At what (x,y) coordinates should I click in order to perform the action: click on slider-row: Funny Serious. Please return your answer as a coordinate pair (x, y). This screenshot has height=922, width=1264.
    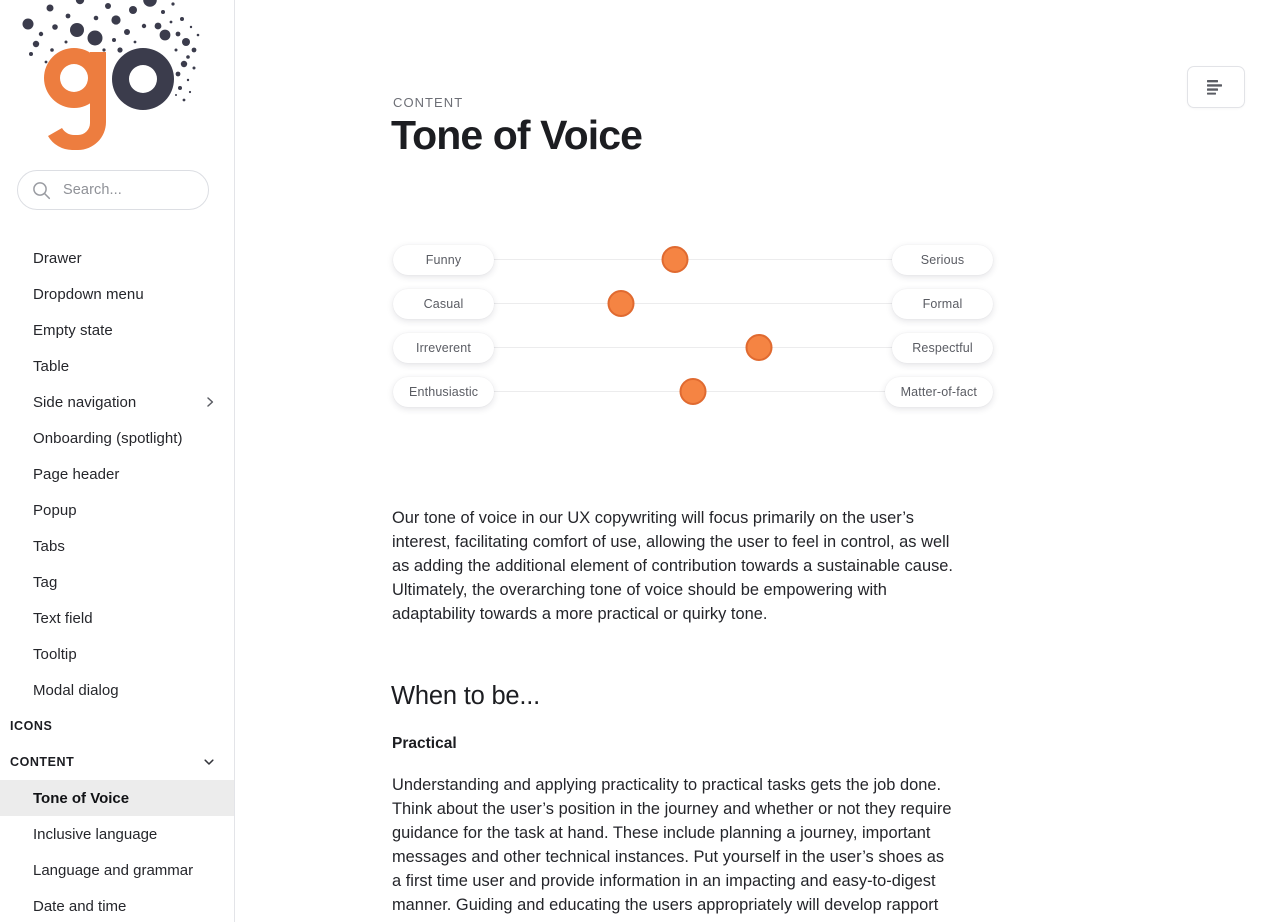
    Looking at the image, I should click on (693, 260).